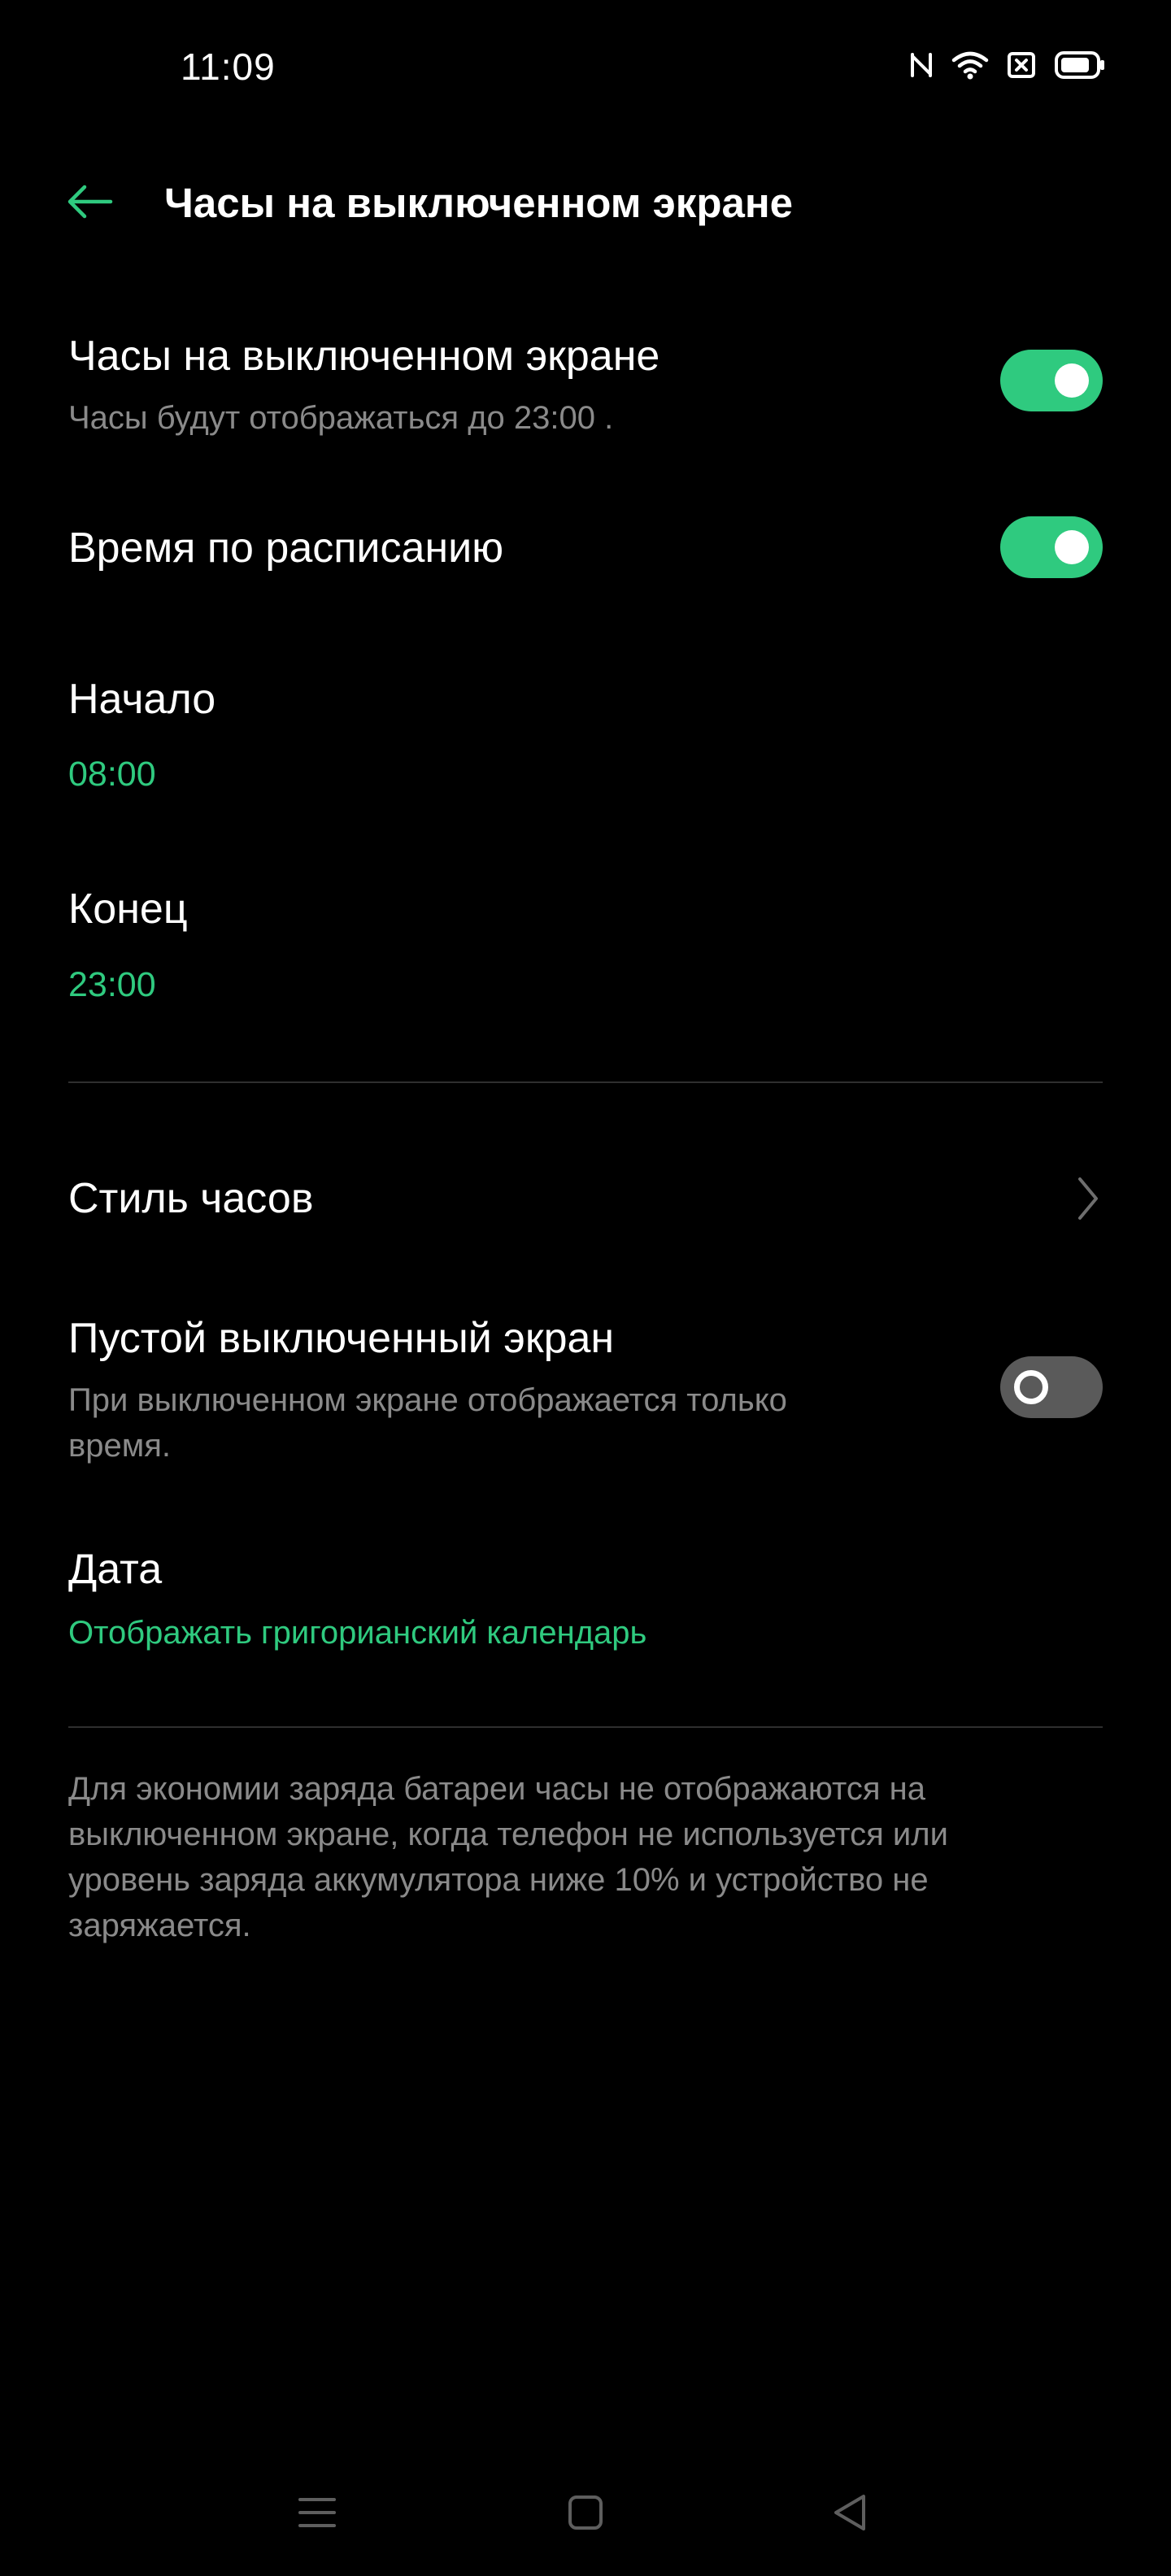  What do you see at coordinates (142, 699) in the screenshot?
I see `start-title: Начало` at bounding box center [142, 699].